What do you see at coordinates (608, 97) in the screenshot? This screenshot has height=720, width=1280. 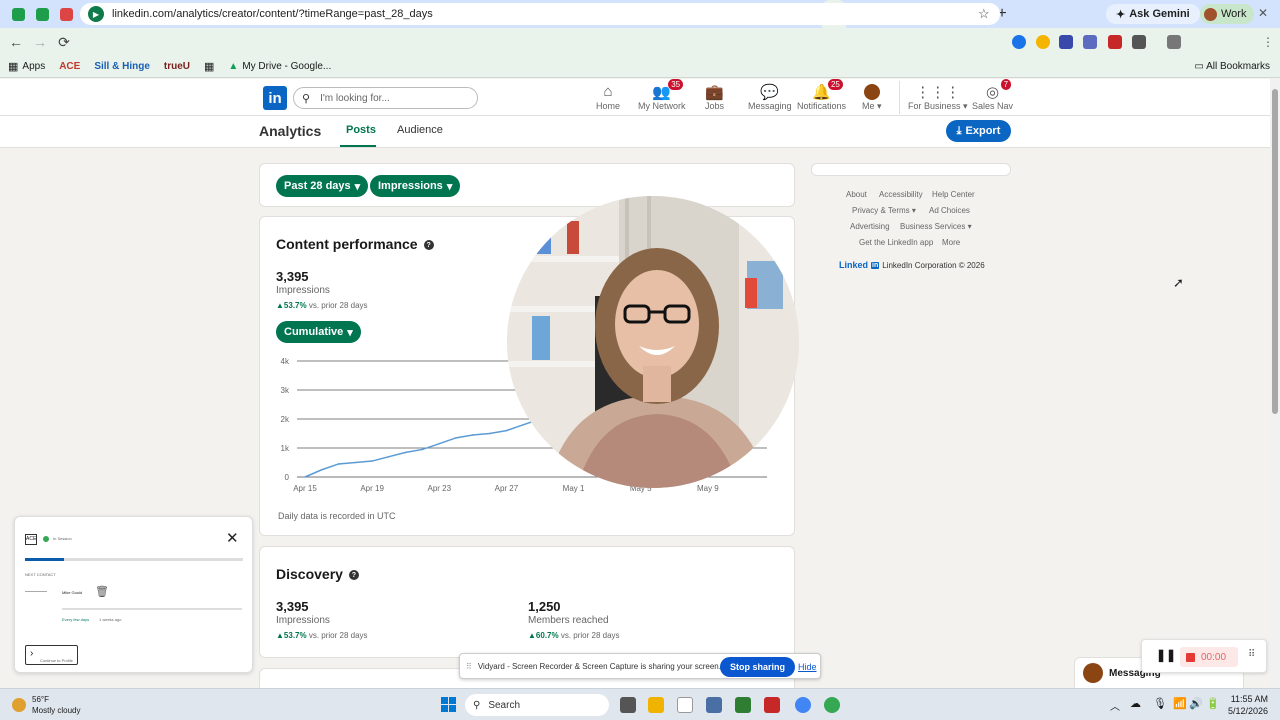 I see `nav-home: ⌂ Home` at bounding box center [608, 97].